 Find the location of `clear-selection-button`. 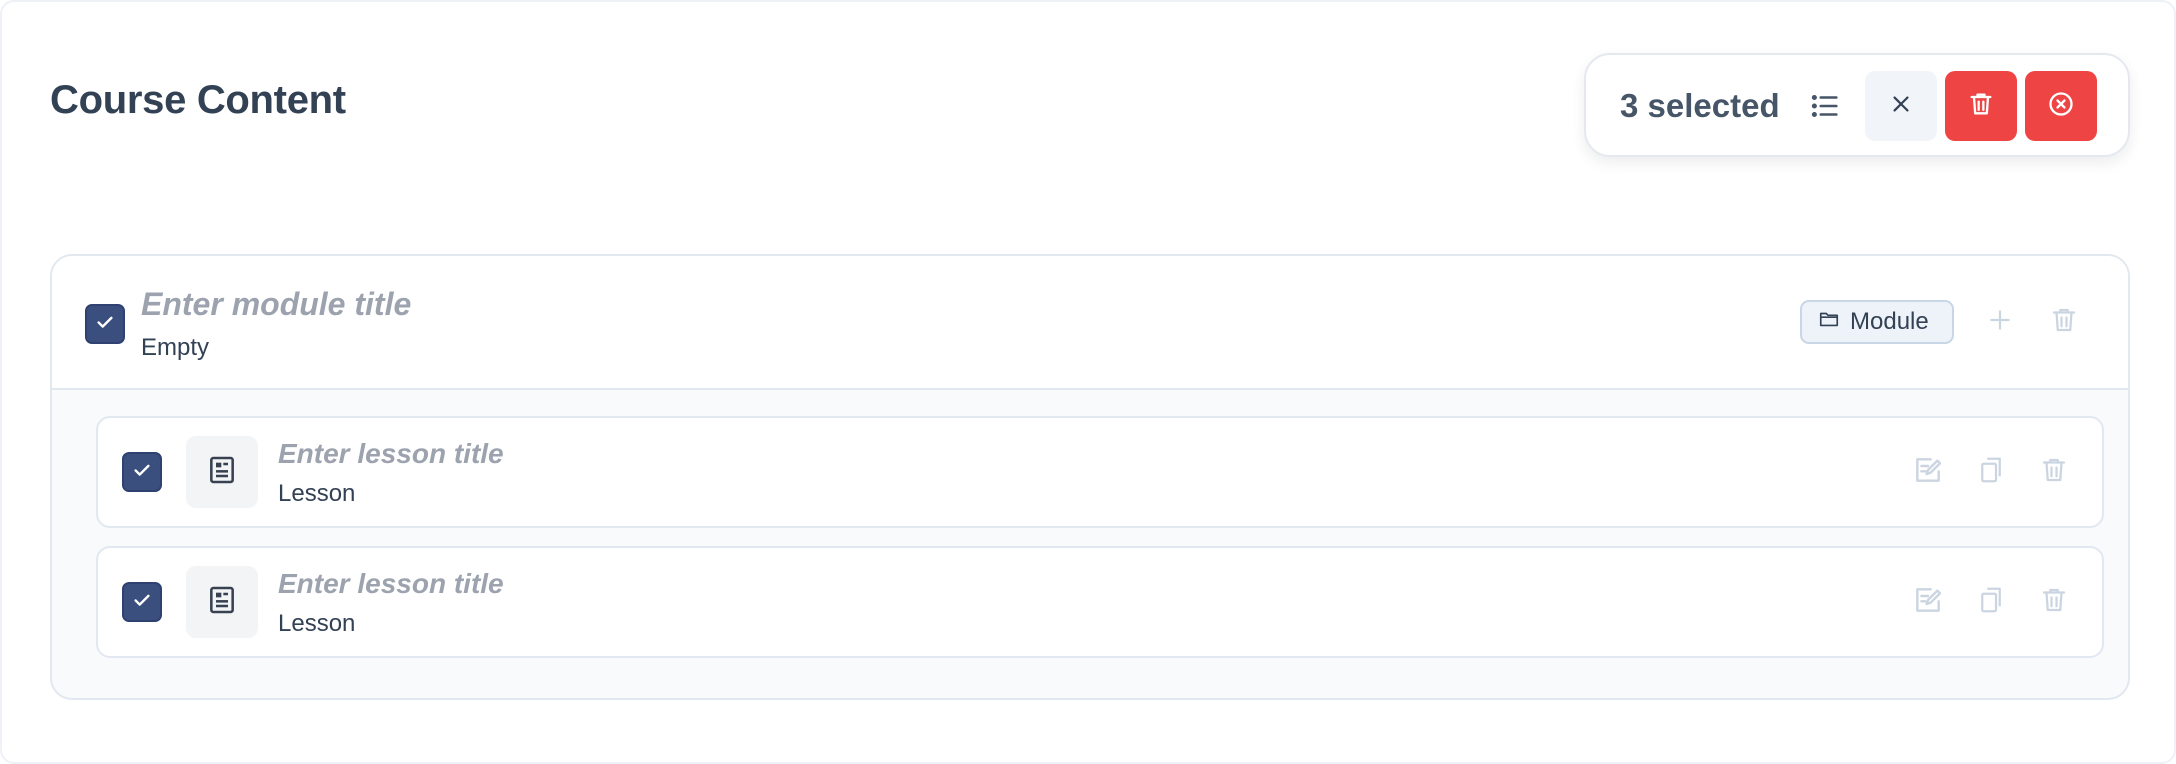

clear-selection-button is located at coordinates (1901, 106).